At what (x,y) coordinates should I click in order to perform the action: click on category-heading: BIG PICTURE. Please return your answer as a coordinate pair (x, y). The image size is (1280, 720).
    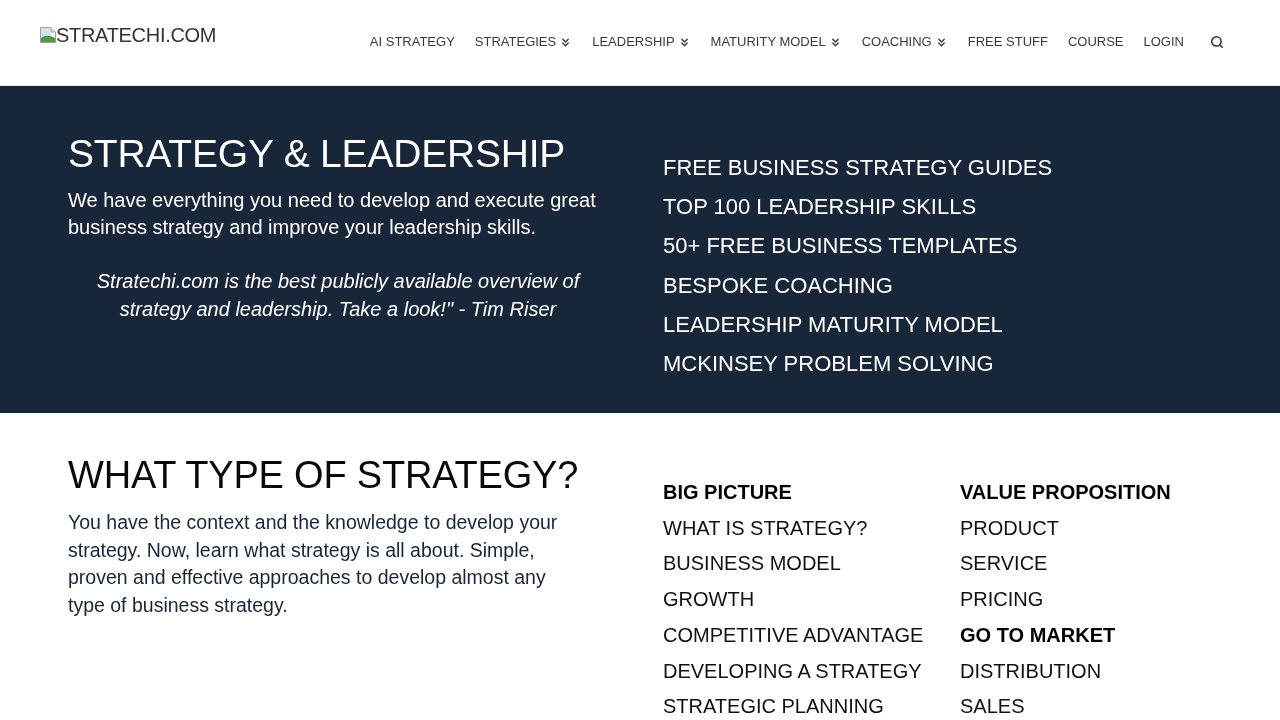
    Looking at the image, I should click on (727, 492).